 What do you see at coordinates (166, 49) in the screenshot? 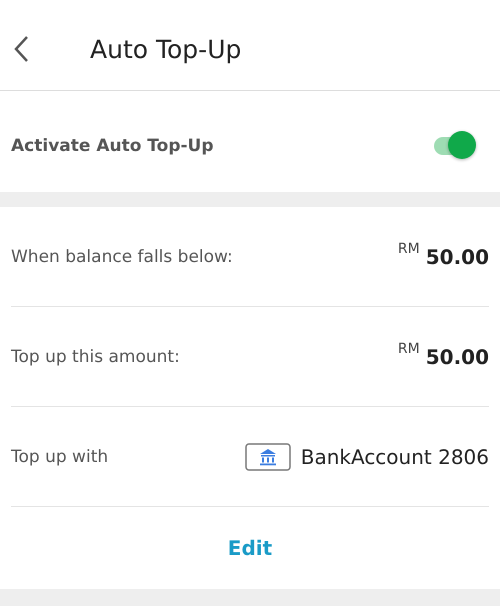
I see `page-title: Auto Top-Up` at bounding box center [166, 49].